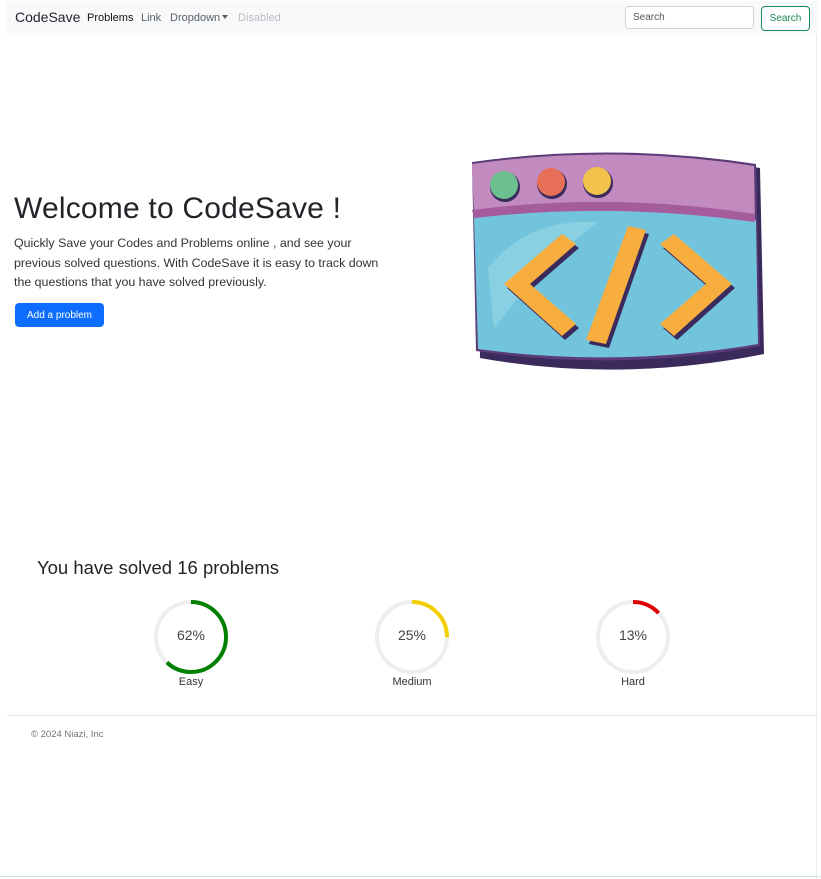 The width and height of the screenshot is (821, 879). I want to click on page-bottom-border, so click(410, 876).